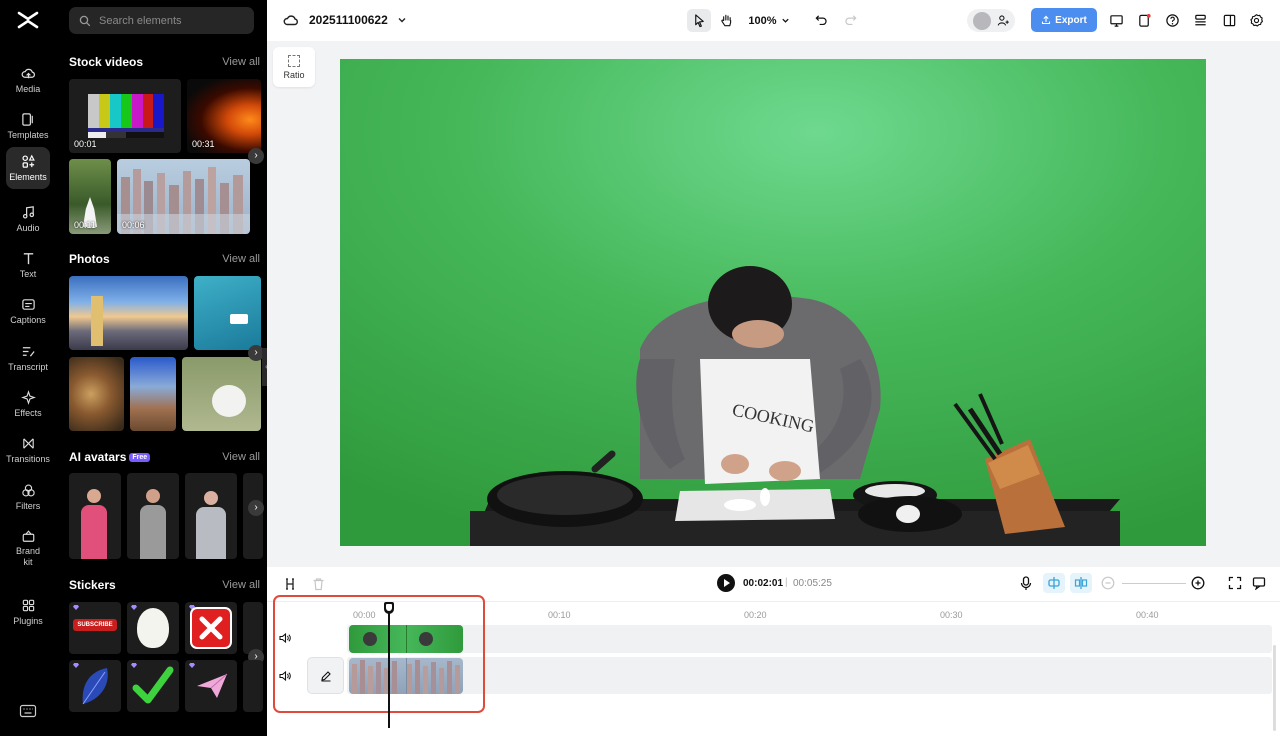  Describe the element at coordinates (345, 20) in the screenshot. I see `project-menu: 202511100622` at that location.